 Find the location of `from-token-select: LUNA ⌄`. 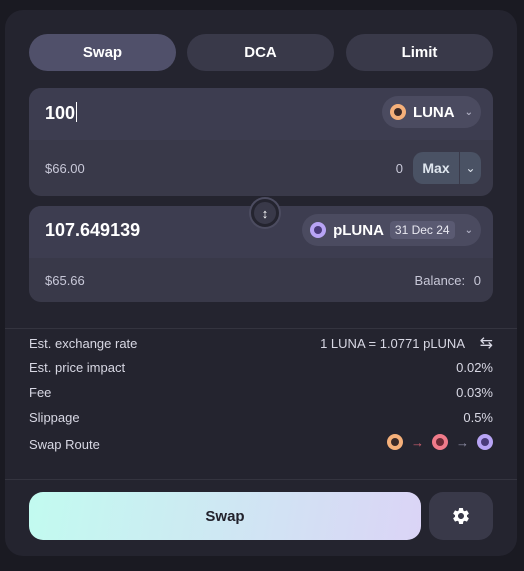

from-token-select: LUNA ⌄ is located at coordinates (431, 112).